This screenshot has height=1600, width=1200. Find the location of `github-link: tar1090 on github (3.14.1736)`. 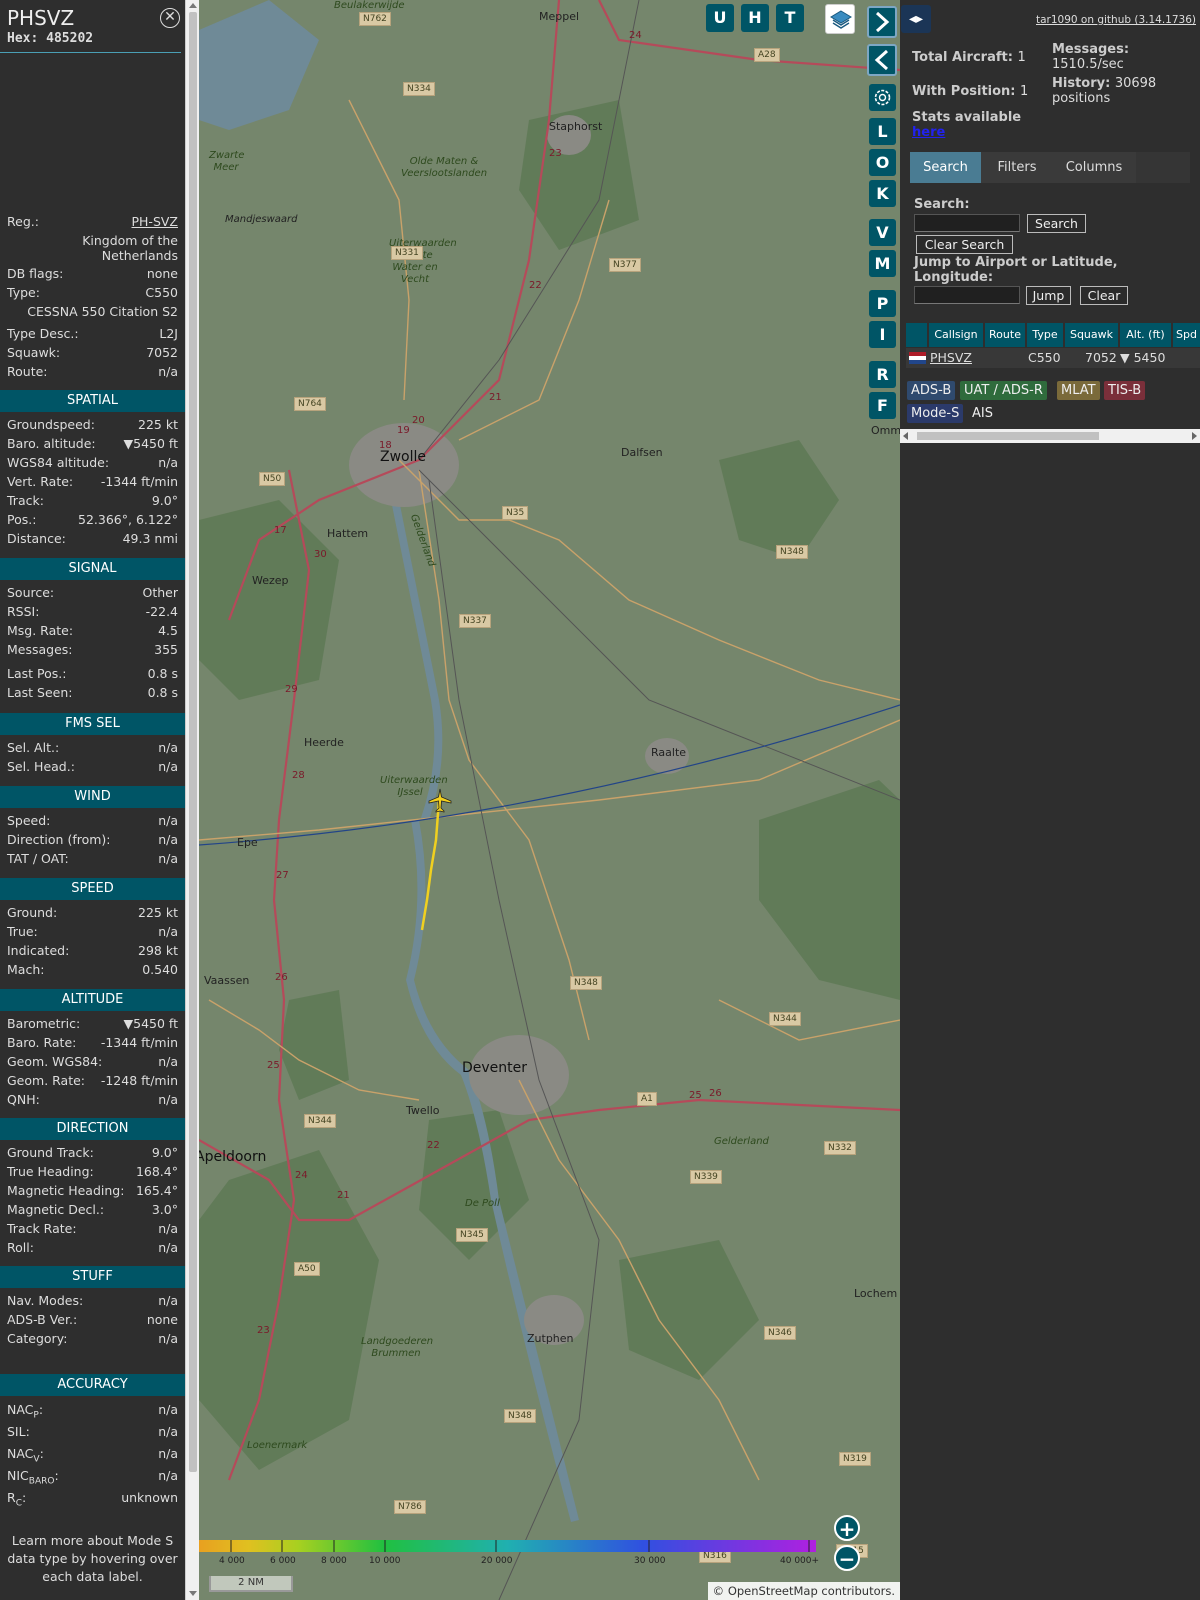

github-link: tar1090 on github (3.14.1736) is located at coordinates (1116, 20).